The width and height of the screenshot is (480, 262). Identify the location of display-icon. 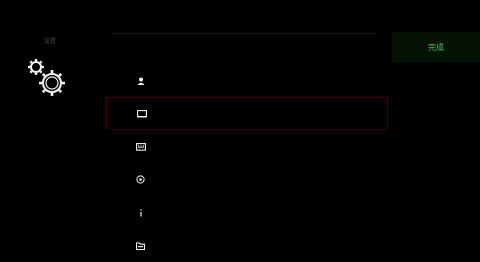
(141, 113).